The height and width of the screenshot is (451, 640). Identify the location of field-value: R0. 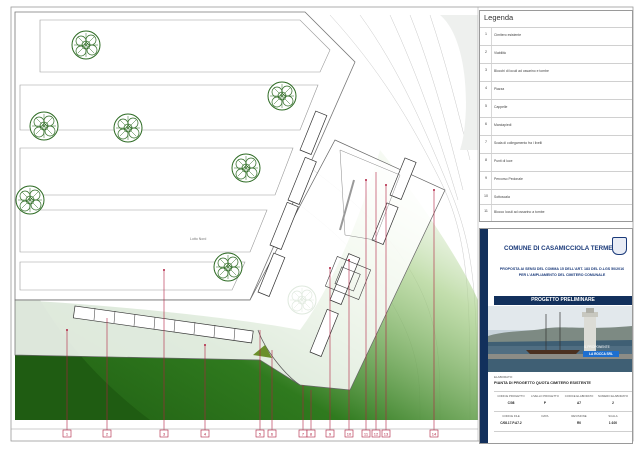
(579, 423).